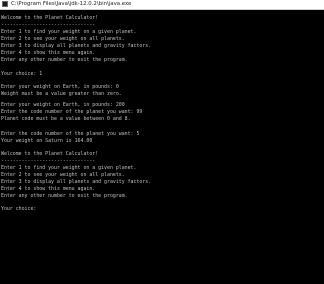 The width and height of the screenshot is (324, 284). What do you see at coordinates (60, 87) in the screenshot?
I see `console-line: Enter your weight on Earth, in pounds: 0` at bounding box center [60, 87].